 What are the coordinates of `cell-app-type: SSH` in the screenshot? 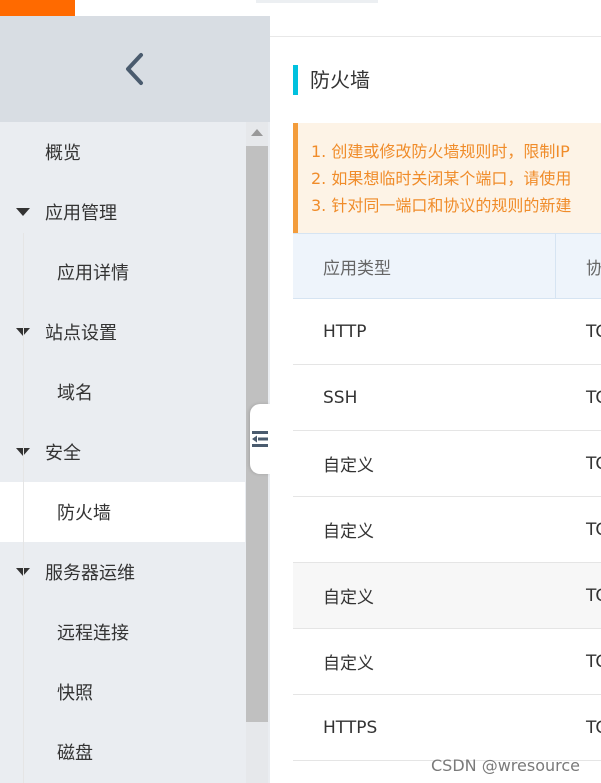 It's located at (340, 397).